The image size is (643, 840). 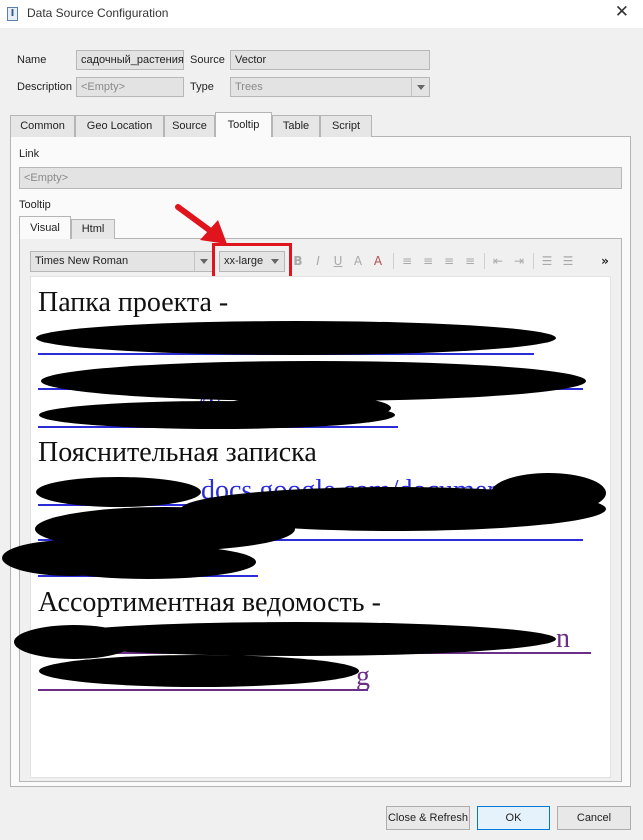 I want to click on more-tools-button: », so click(x=605, y=261).